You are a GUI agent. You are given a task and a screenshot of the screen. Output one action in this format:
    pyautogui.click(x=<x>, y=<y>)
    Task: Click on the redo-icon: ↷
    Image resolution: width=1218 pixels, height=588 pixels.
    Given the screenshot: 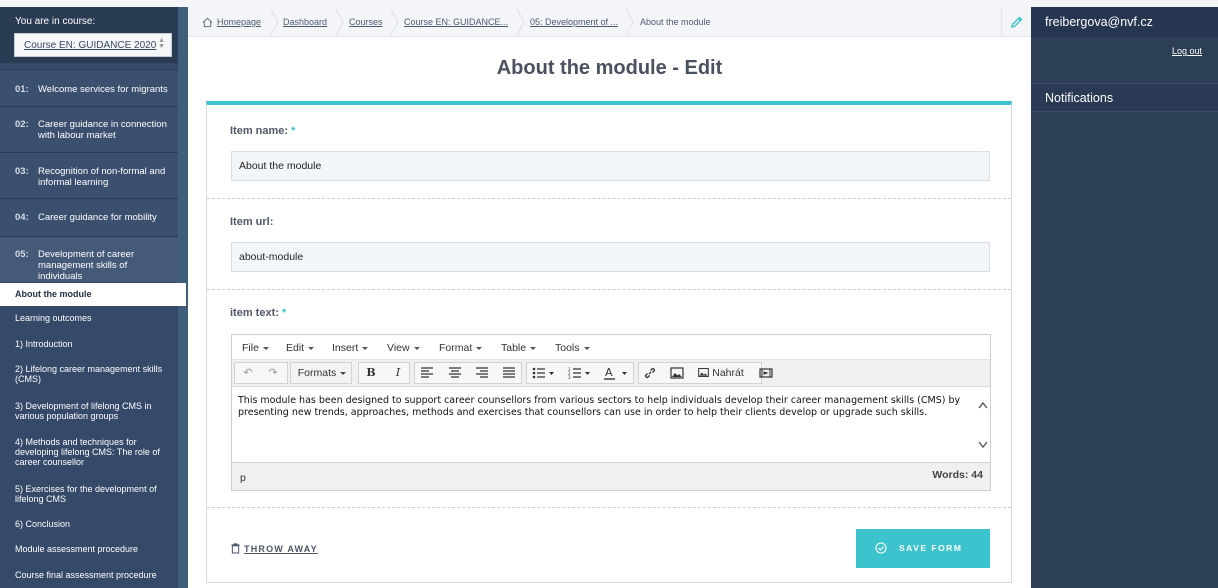 What is the action you would take?
    pyautogui.click(x=273, y=373)
    